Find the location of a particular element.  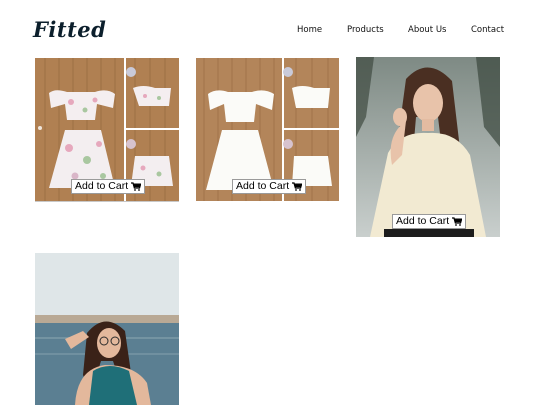

product-card-floral-set: Add to Cart is located at coordinates (107, 129).